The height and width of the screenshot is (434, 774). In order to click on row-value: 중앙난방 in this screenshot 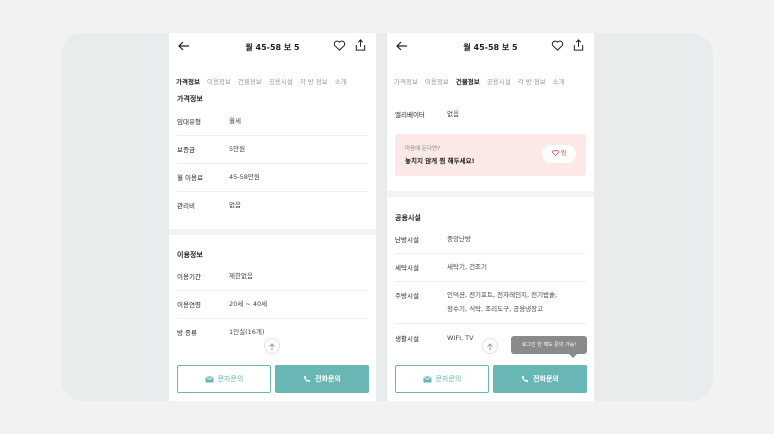, I will do `click(459, 239)`.